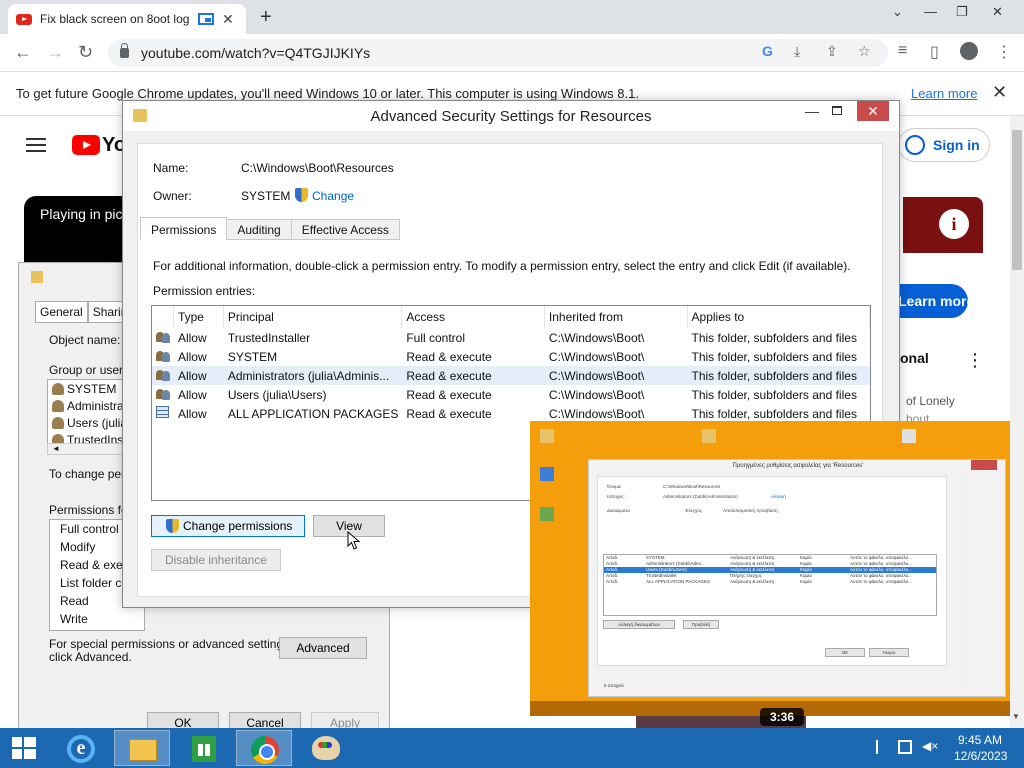  Describe the element at coordinates (61, 312) in the screenshot. I see `tab-general: General` at that location.